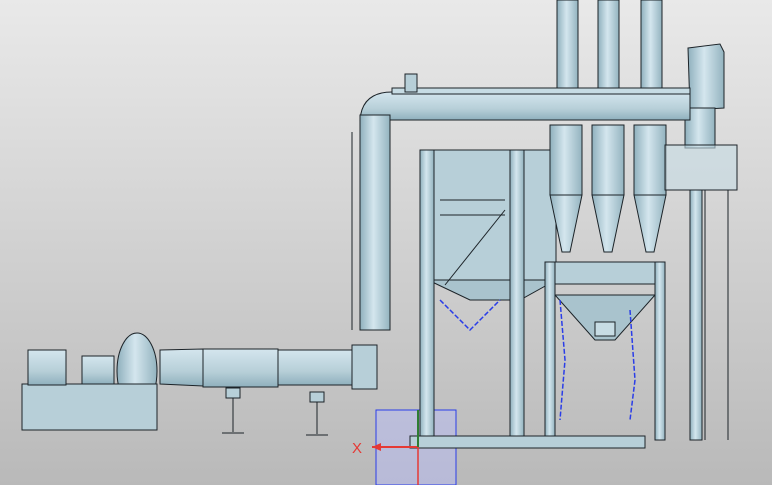  Describe the element at coordinates (701, 292) in the screenshot. I see `right-platform` at that location.